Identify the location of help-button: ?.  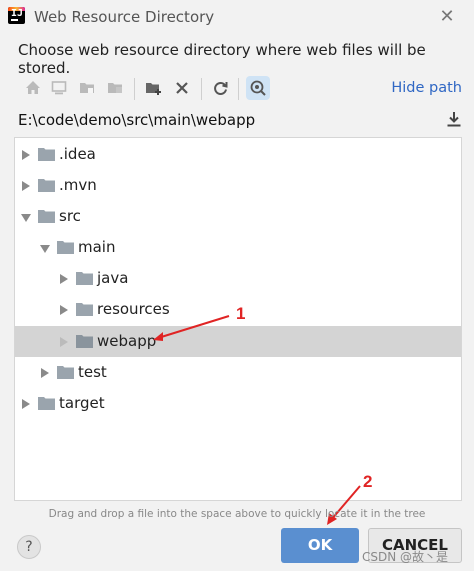
(29, 547).